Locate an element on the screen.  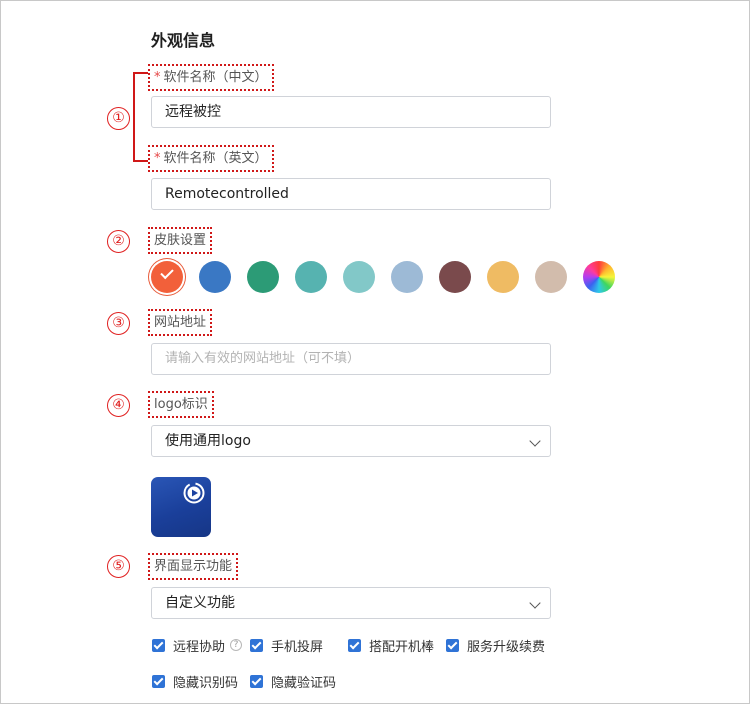
ui-features-select: 自定义功能 is located at coordinates (351, 603).